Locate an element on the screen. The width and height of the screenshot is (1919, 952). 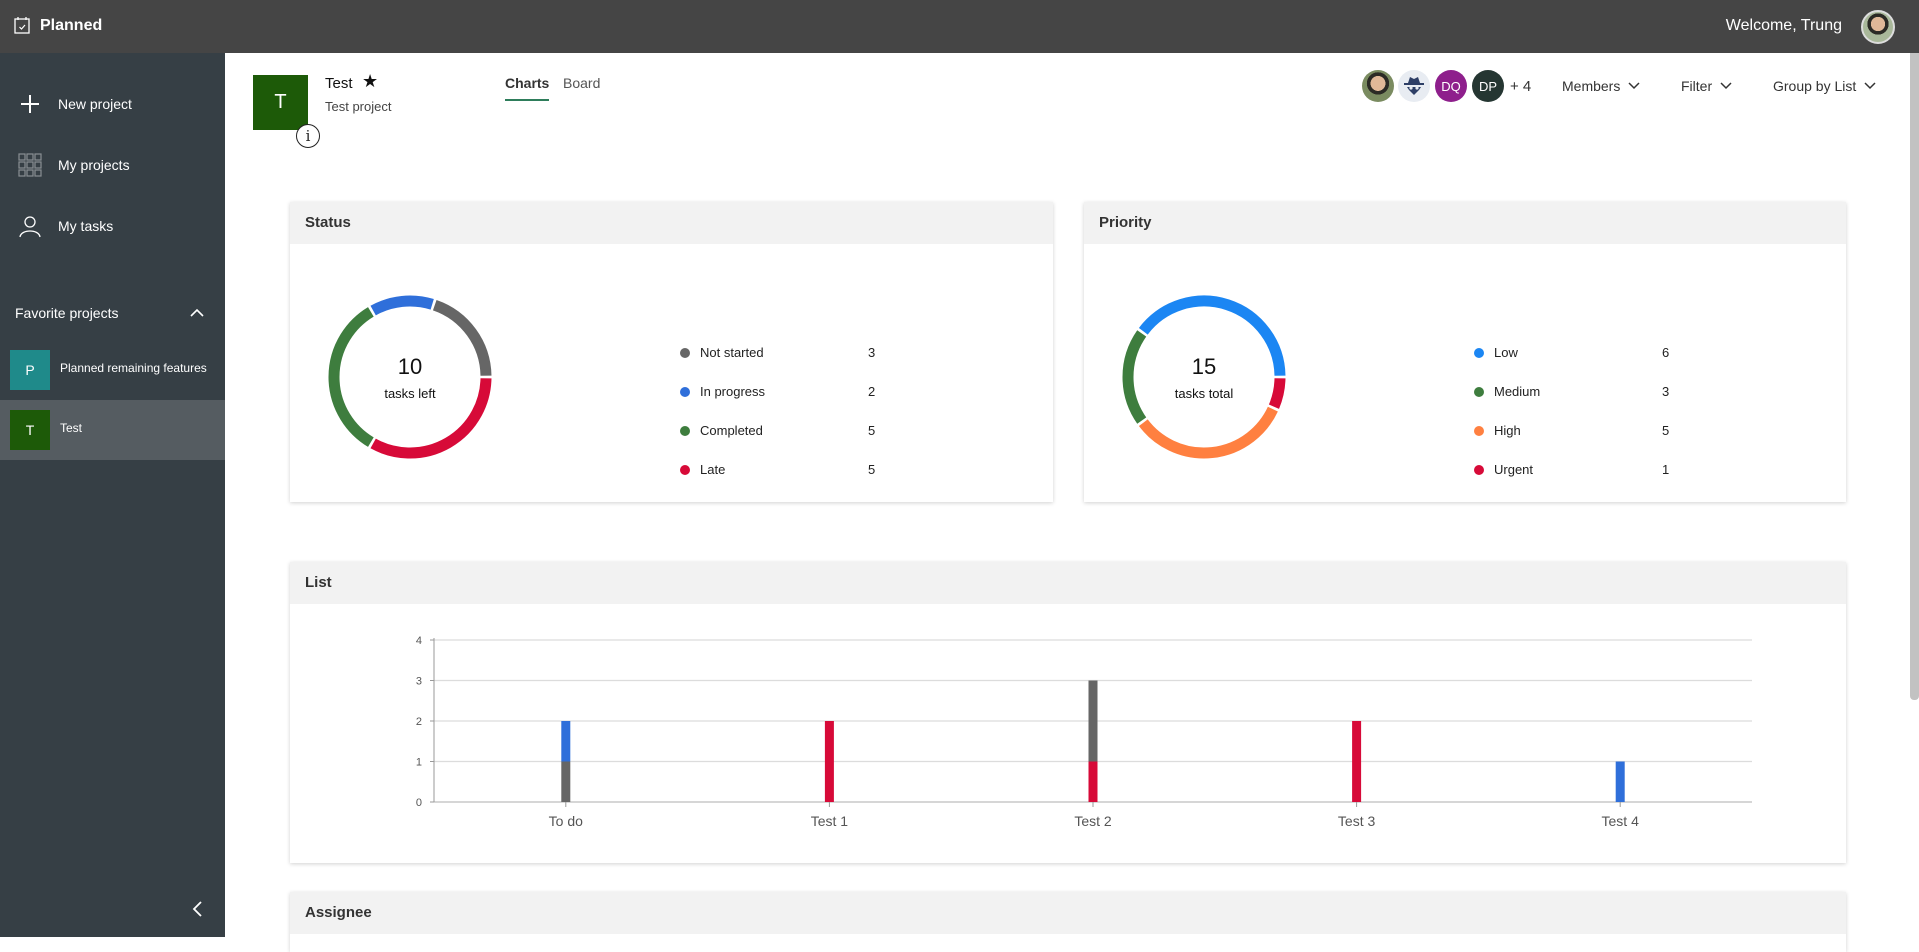
legend-label: Urgent is located at coordinates (1514, 469).